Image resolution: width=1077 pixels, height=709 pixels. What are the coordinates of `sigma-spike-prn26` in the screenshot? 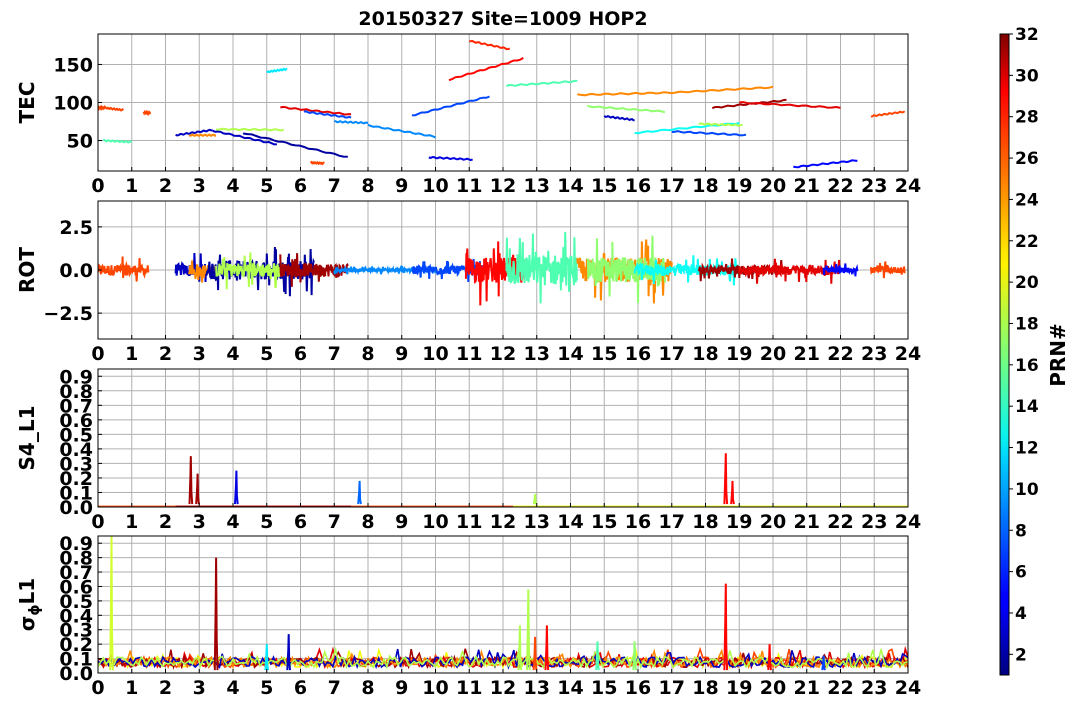 It's located at (535, 653).